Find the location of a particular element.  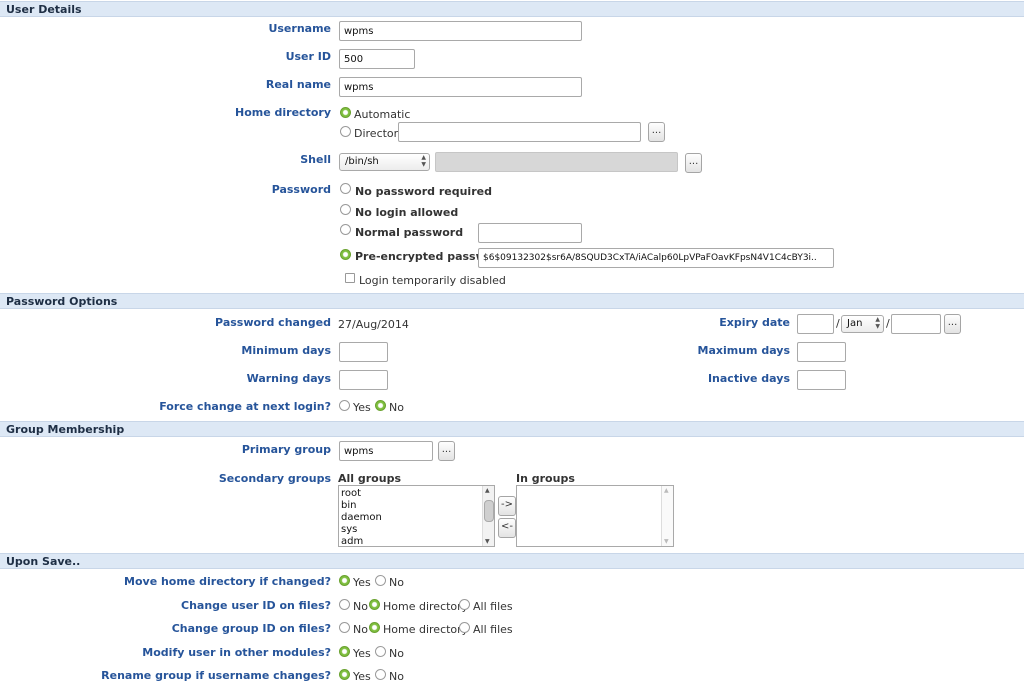

list-item: sys is located at coordinates (361, 530).